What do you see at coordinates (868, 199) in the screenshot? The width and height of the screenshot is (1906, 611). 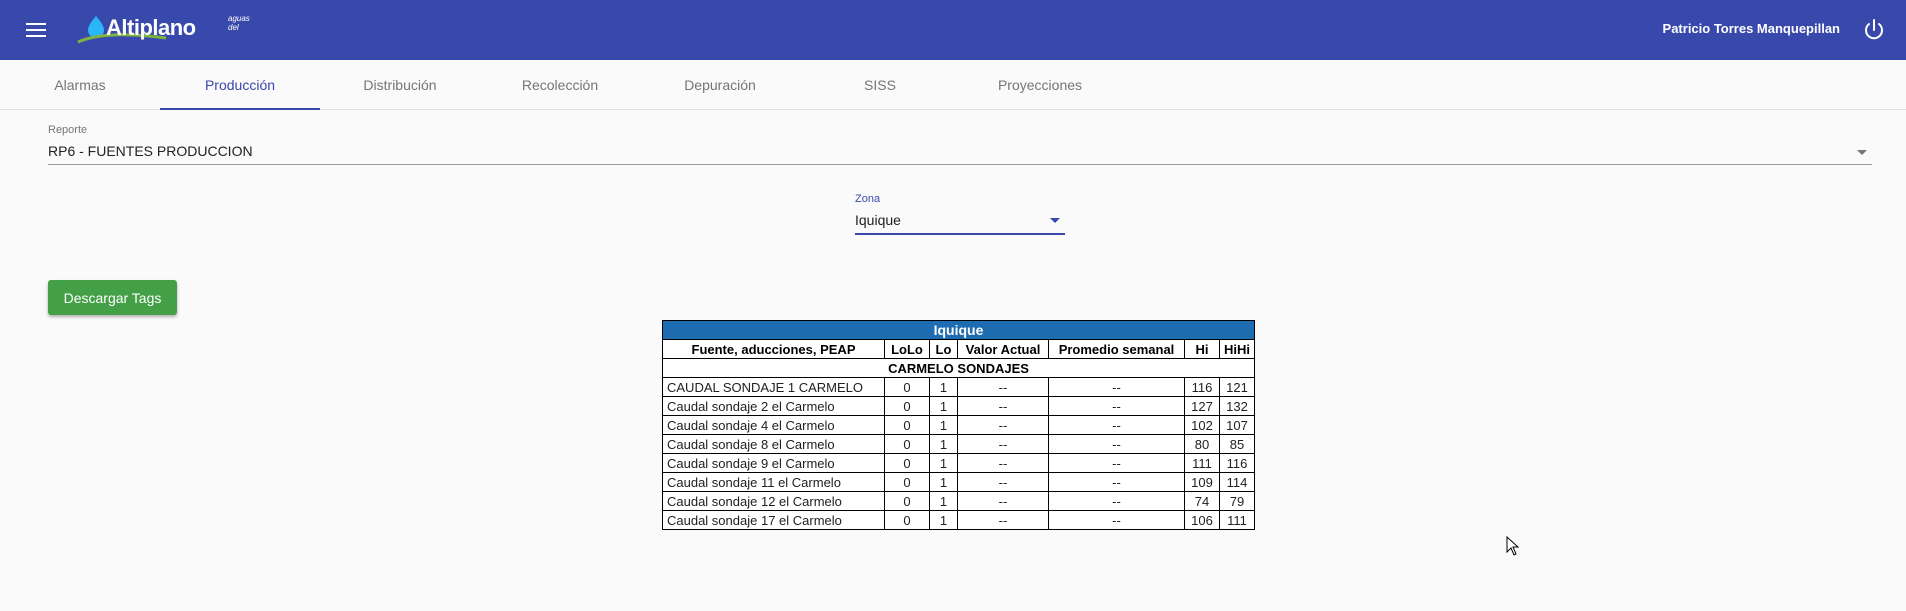 I see `zona-label: Zona` at bounding box center [868, 199].